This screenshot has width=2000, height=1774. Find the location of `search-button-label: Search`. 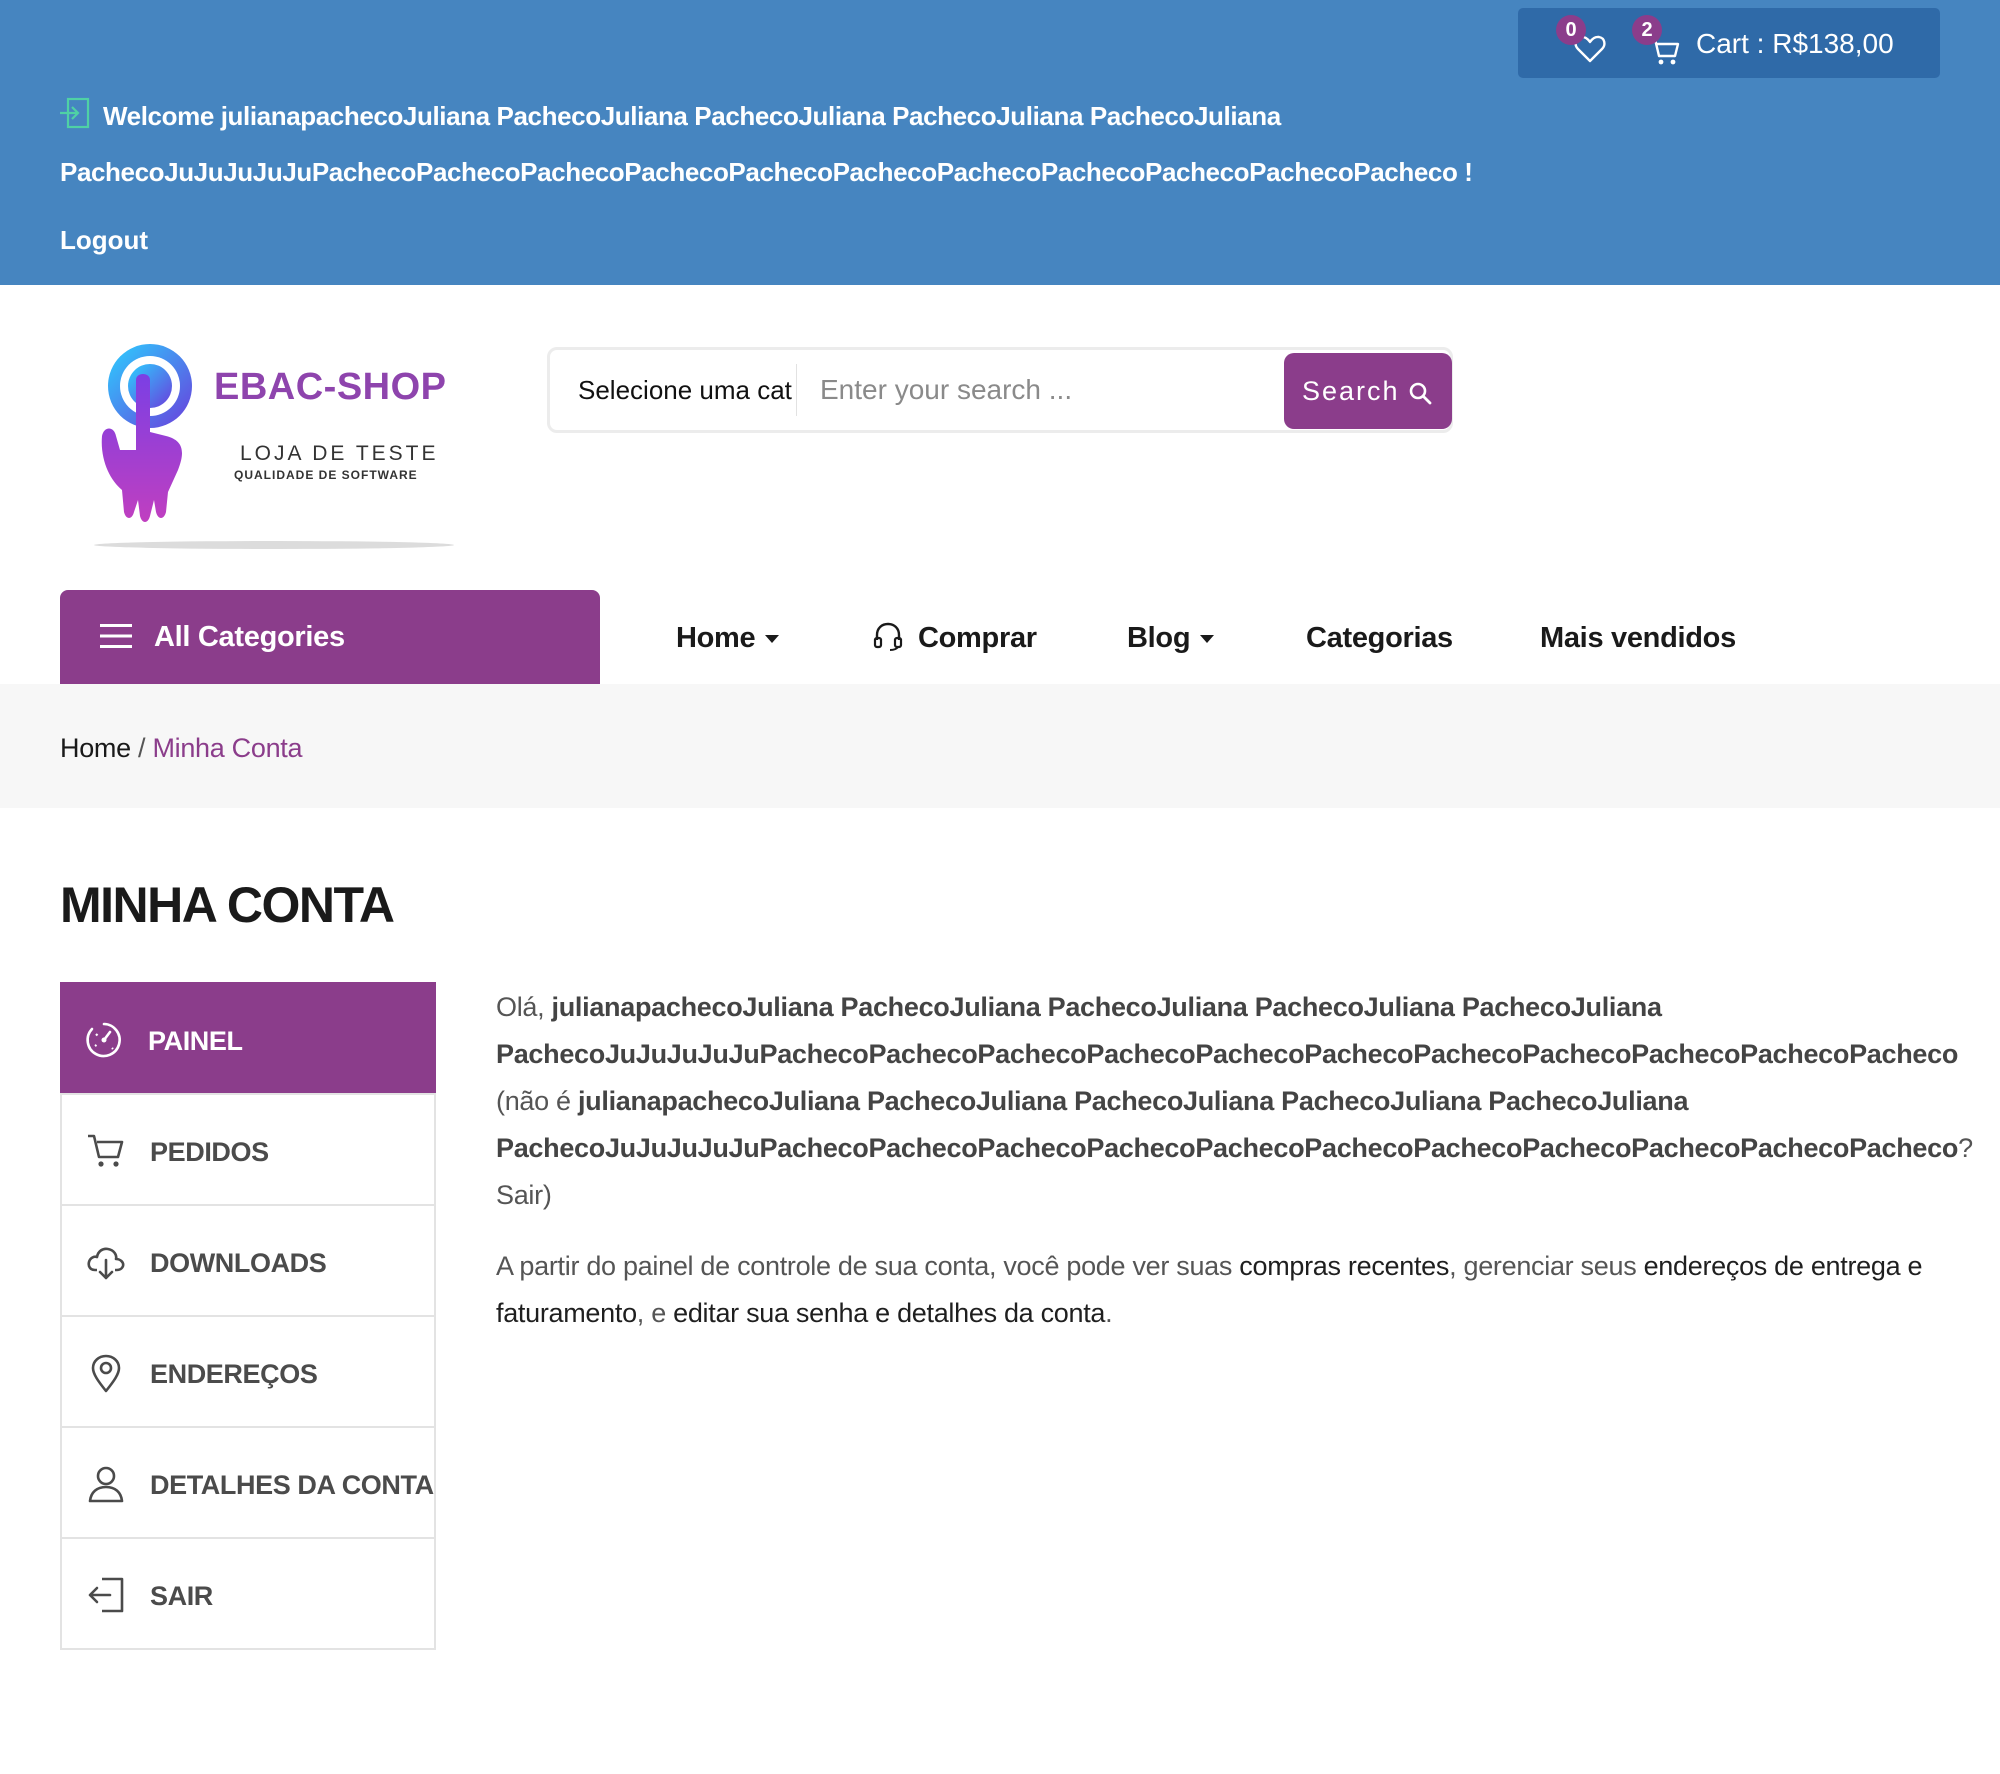

search-button-label: Search is located at coordinates (1351, 391).